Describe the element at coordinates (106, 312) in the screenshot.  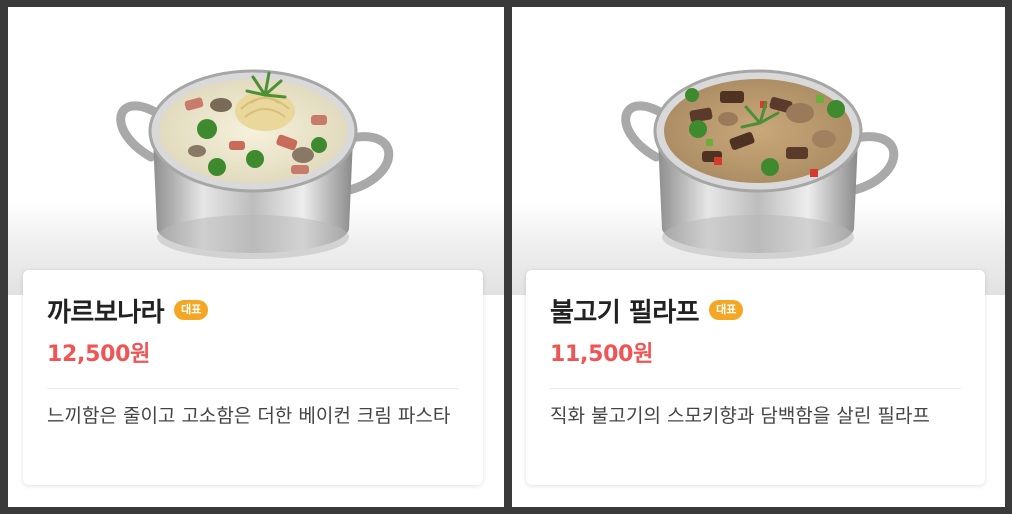
I see `menu-title: 까르보나라` at that location.